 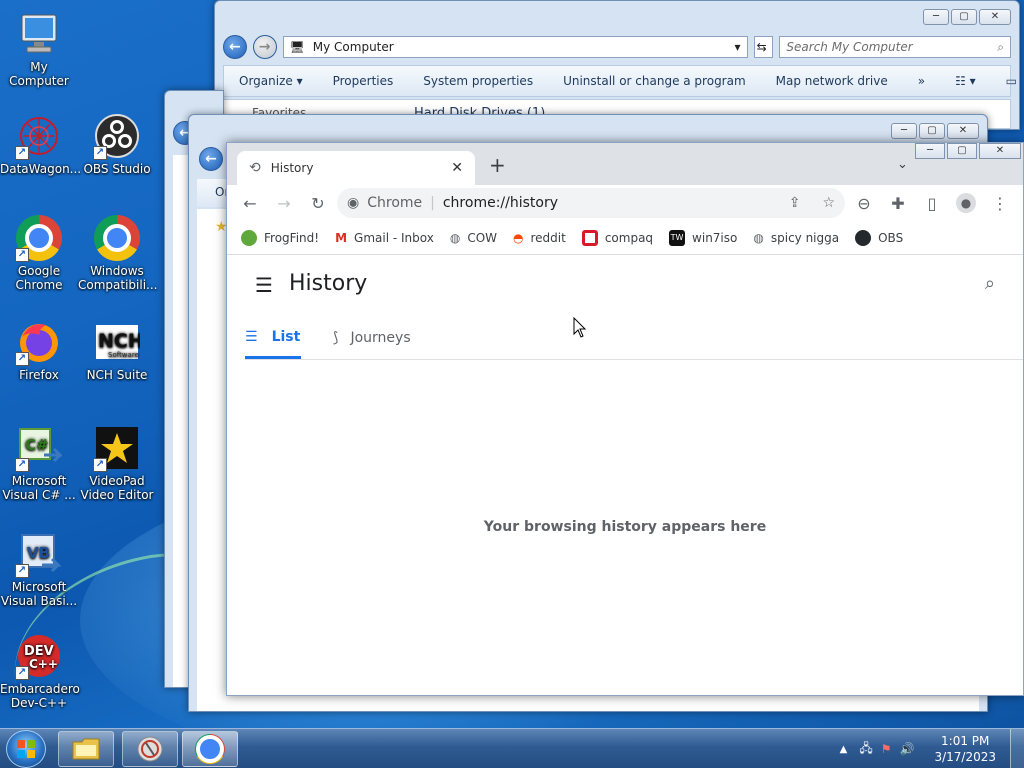 What do you see at coordinates (86, 749) in the screenshot?
I see `taskbar-explorer` at bounding box center [86, 749].